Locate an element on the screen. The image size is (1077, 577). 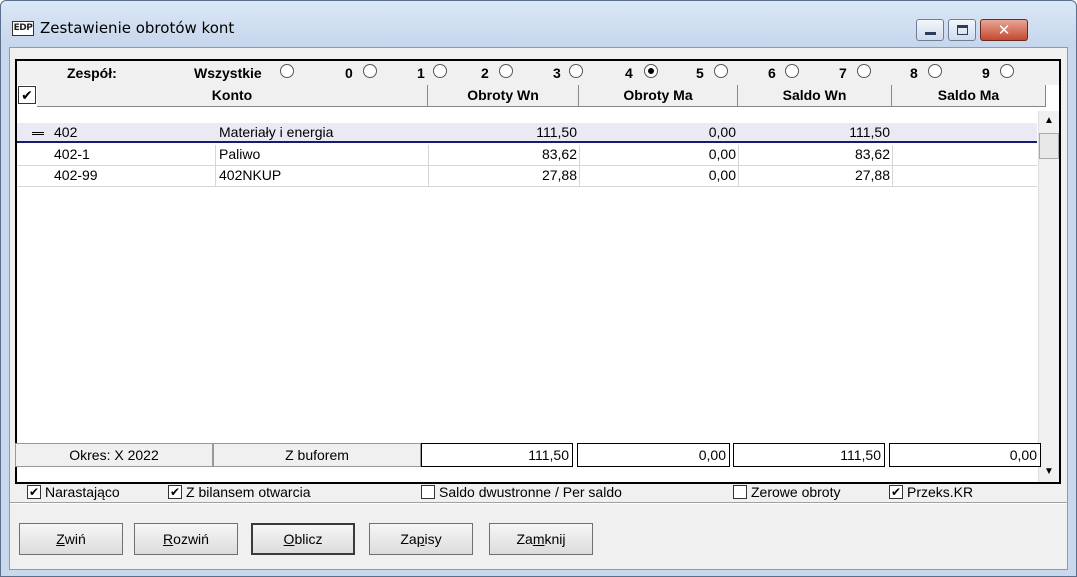
period-label: Okres: X 2022 is located at coordinates (114, 455).